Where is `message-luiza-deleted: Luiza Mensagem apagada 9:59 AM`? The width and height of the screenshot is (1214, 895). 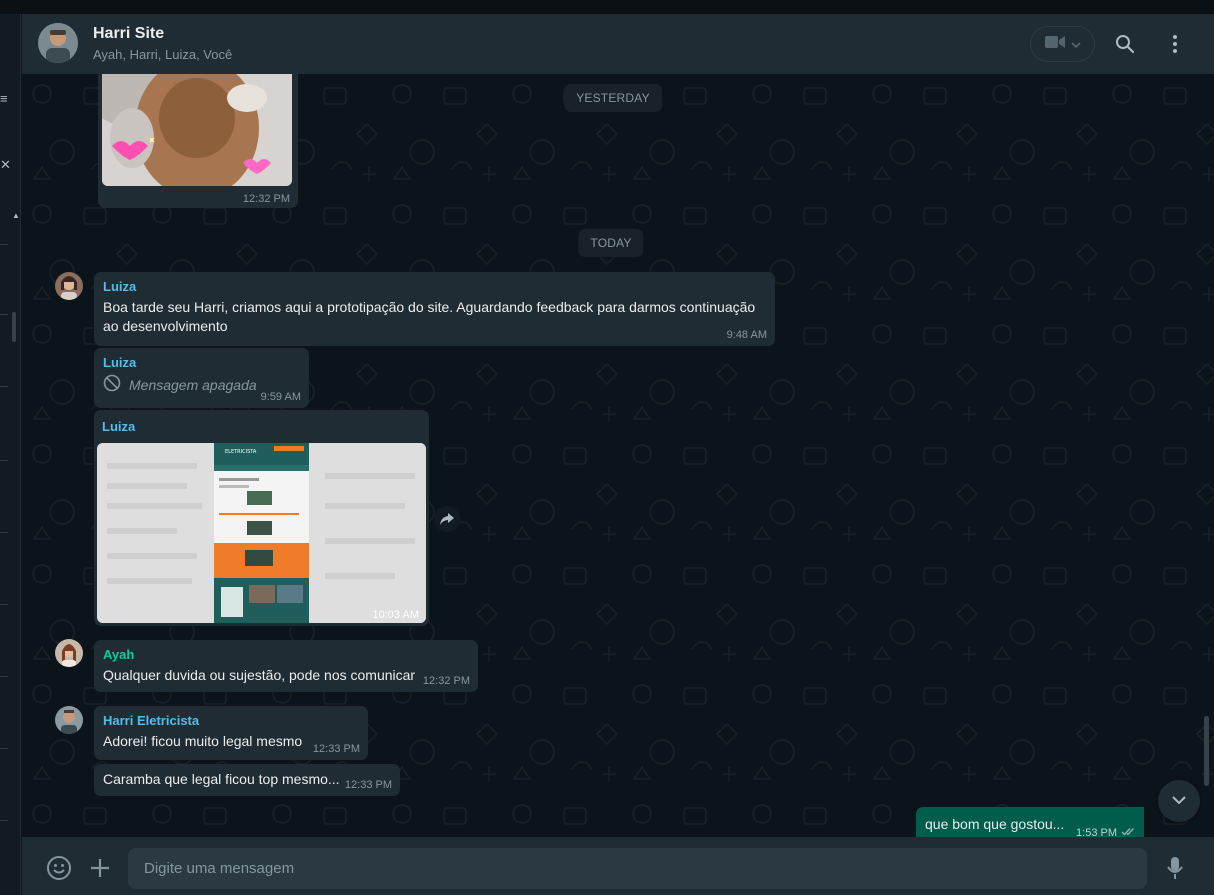 message-luiza-deleted: Luiza Mensagem apagada 9:59 AM is located at coordinates (201, 378).